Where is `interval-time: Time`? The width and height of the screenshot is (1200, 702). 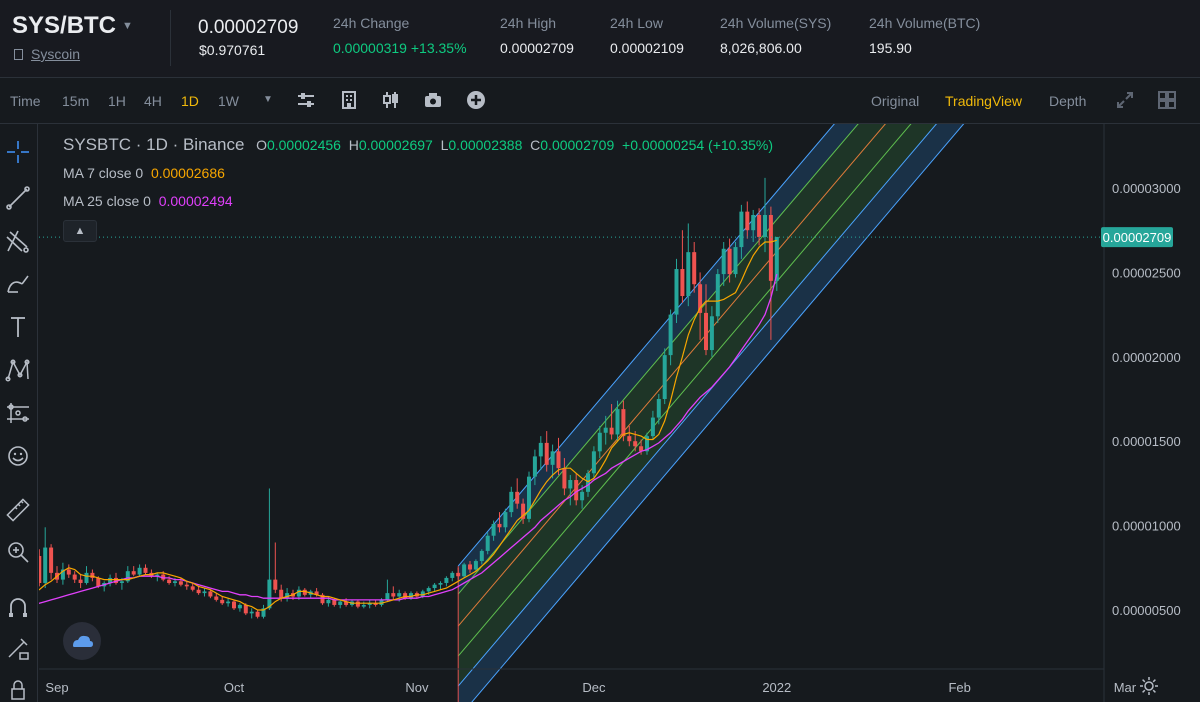 interval-time: Time is located at coordinates (25, 101).